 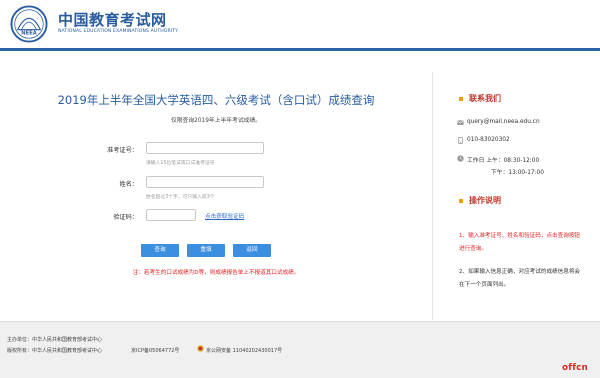 I want to click on phone-icon, so click(x=460, y=140).